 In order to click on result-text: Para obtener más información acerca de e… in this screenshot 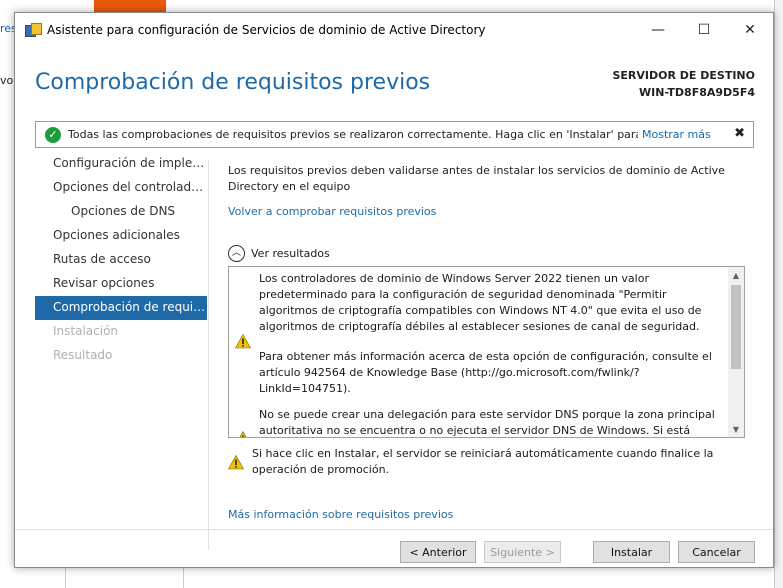, I will do `click(485, 372)`.